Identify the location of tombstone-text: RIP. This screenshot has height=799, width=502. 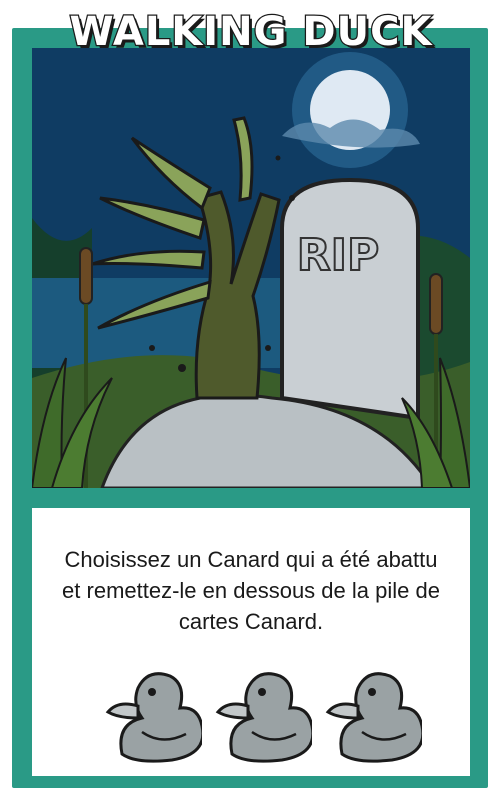
(338, 255).